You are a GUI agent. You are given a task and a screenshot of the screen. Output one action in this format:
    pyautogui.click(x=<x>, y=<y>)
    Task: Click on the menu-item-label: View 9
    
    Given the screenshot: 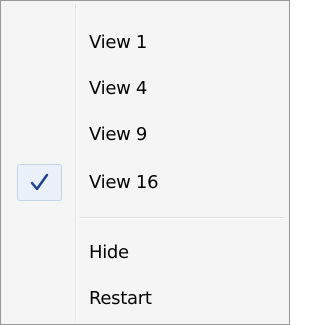 What is the action you would take?
    pyautogui.click(x=118, y=134)
    